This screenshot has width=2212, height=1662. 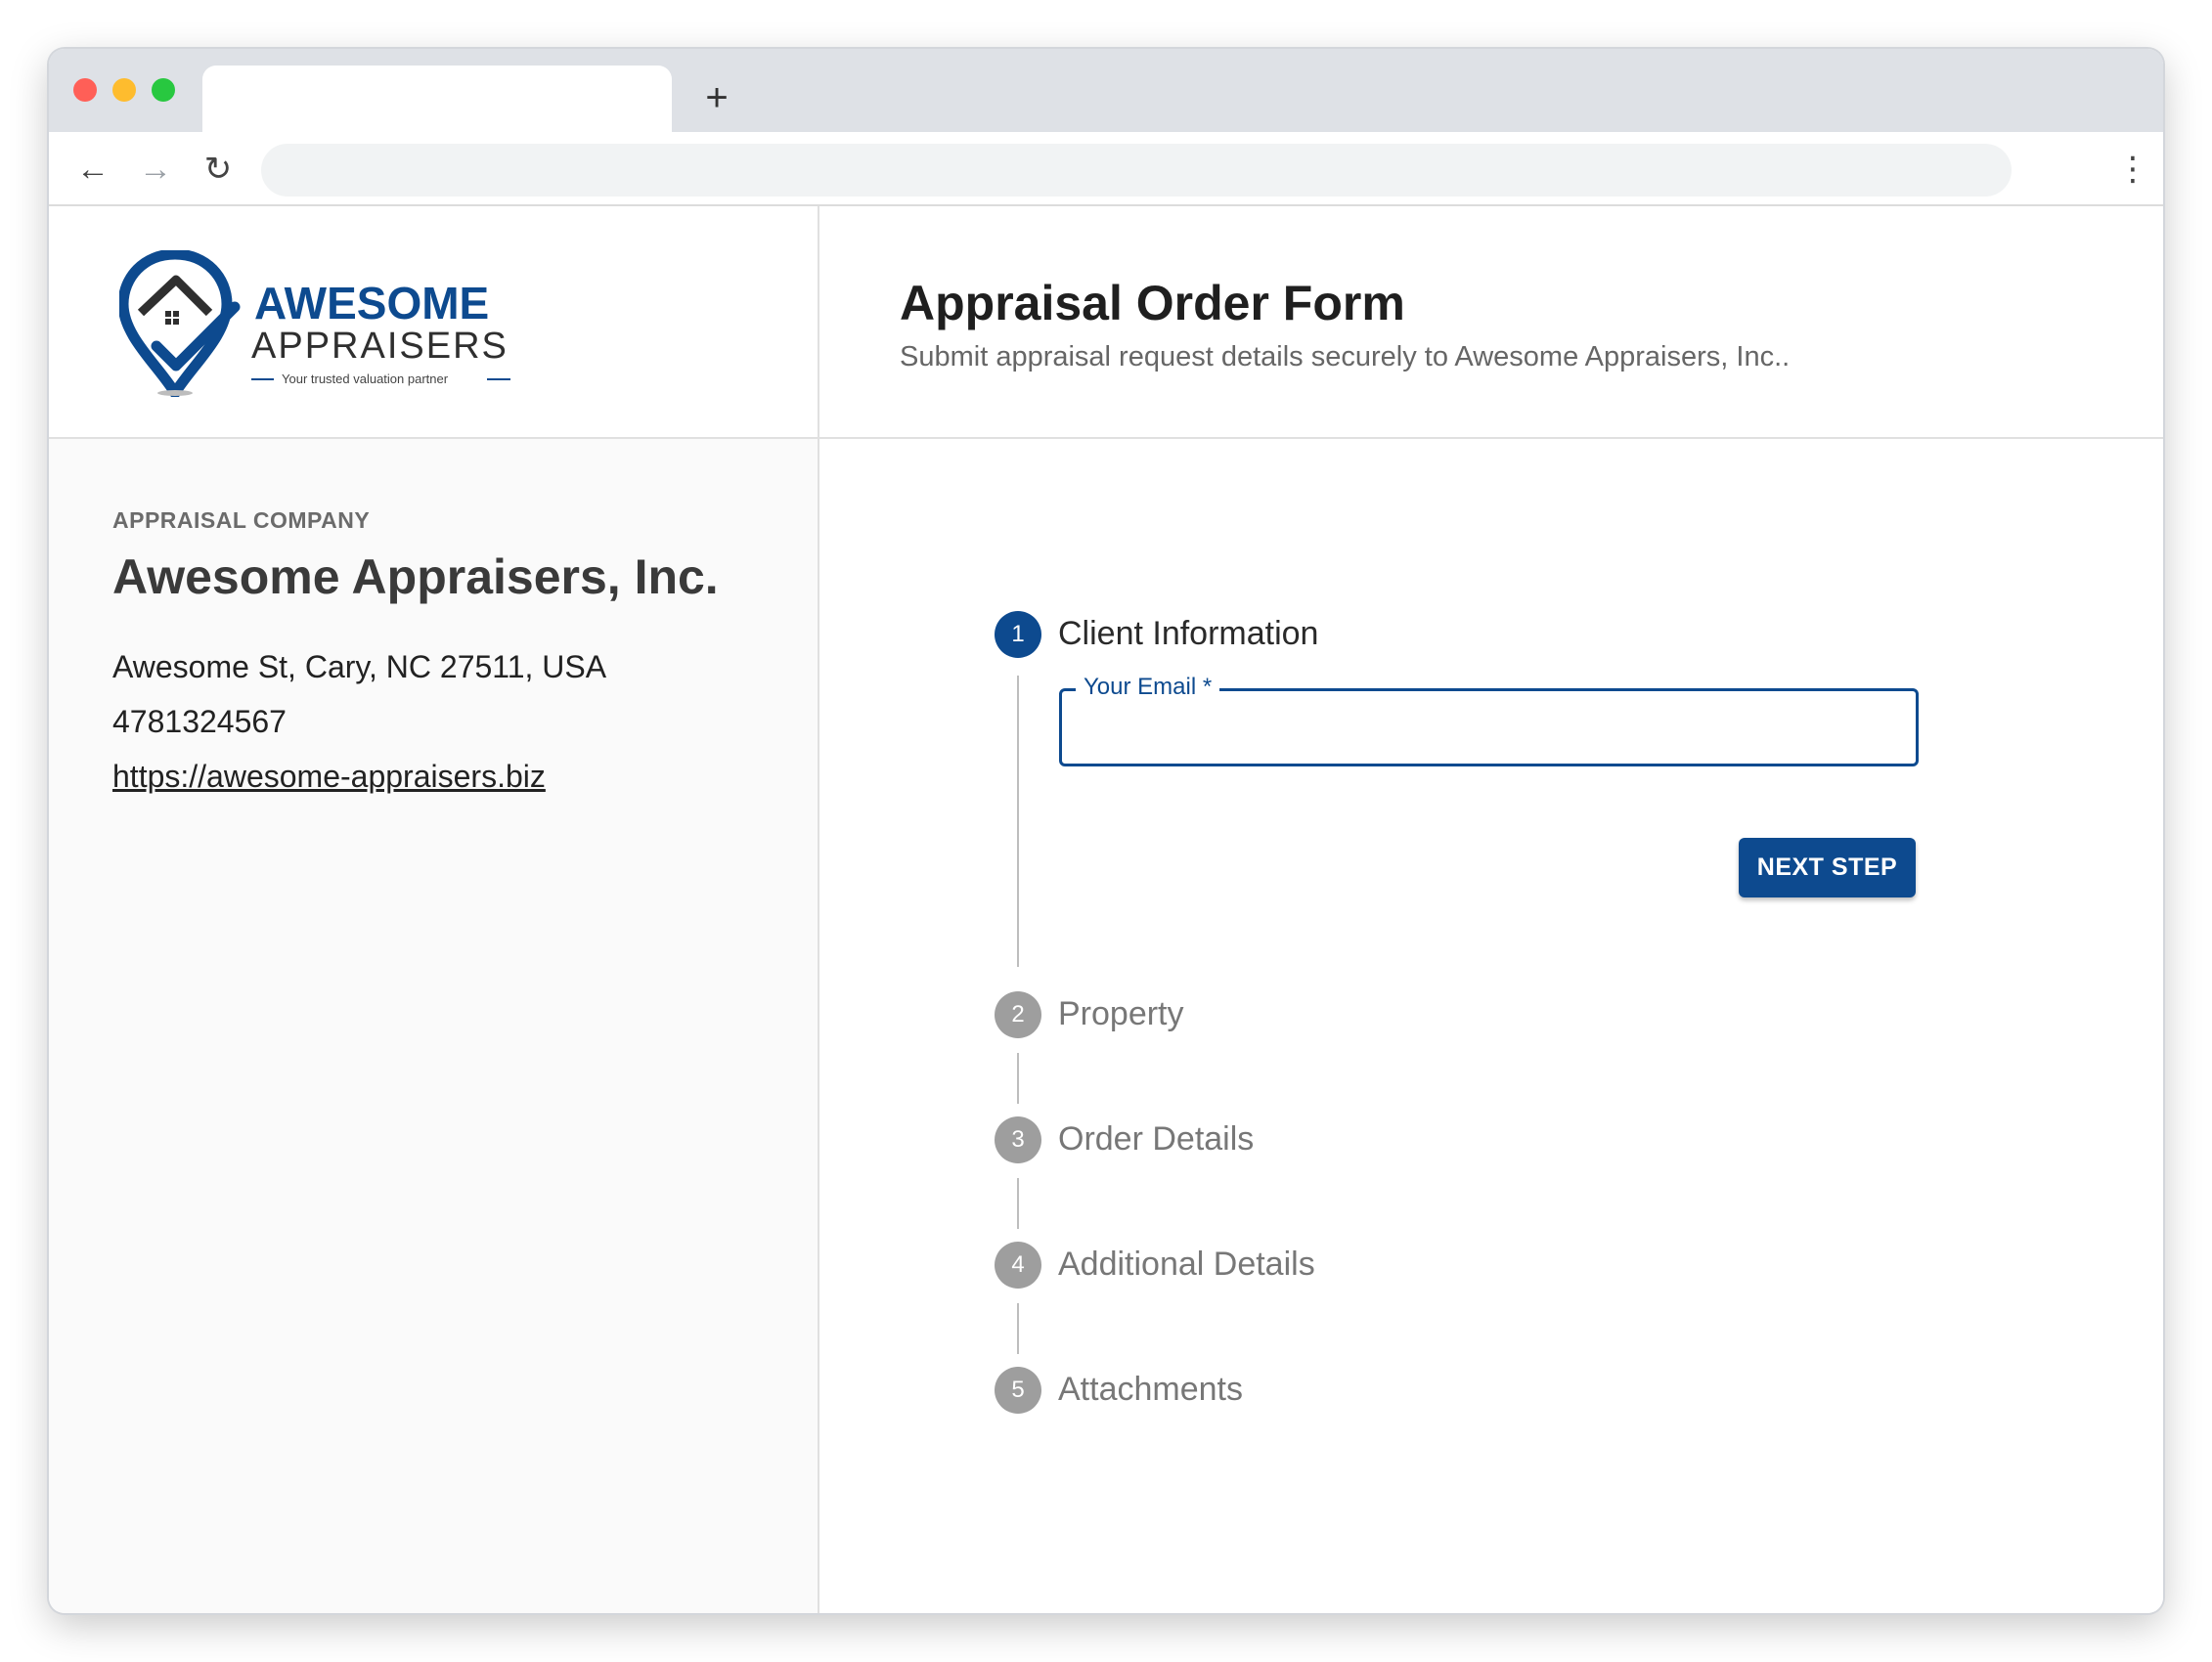 I want to click on step-2-label: Property, so click(x=1121, y=1014).